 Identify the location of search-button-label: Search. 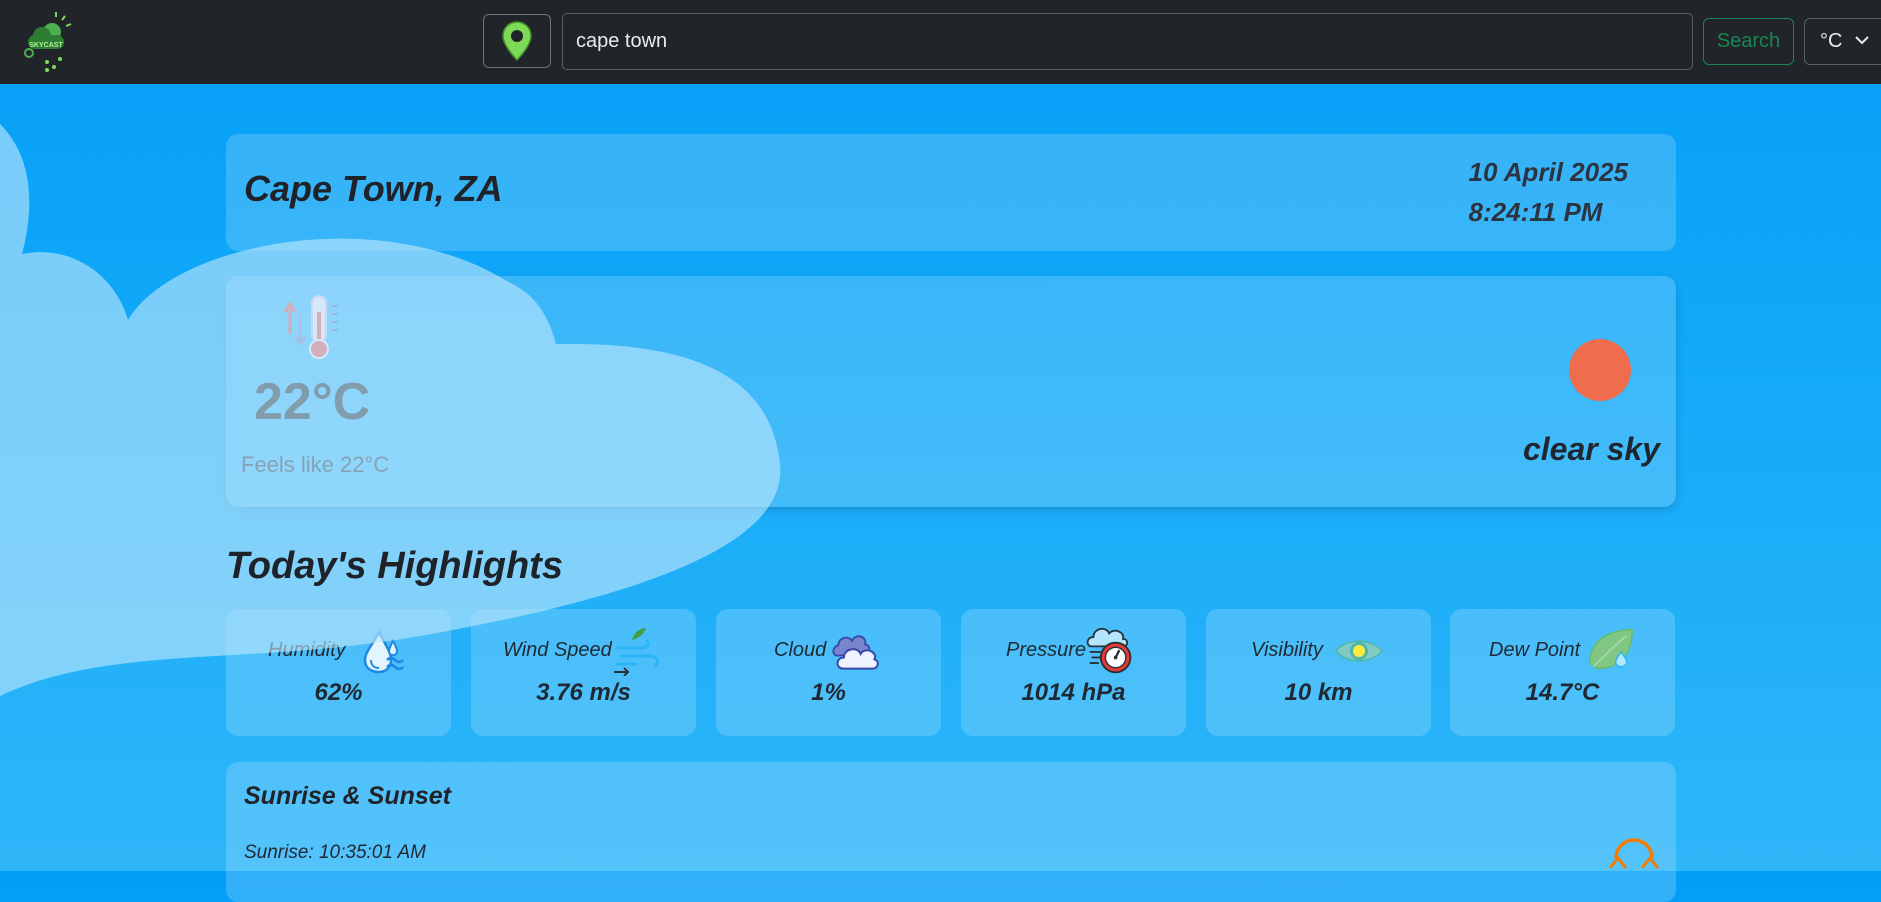
(1748, 41).